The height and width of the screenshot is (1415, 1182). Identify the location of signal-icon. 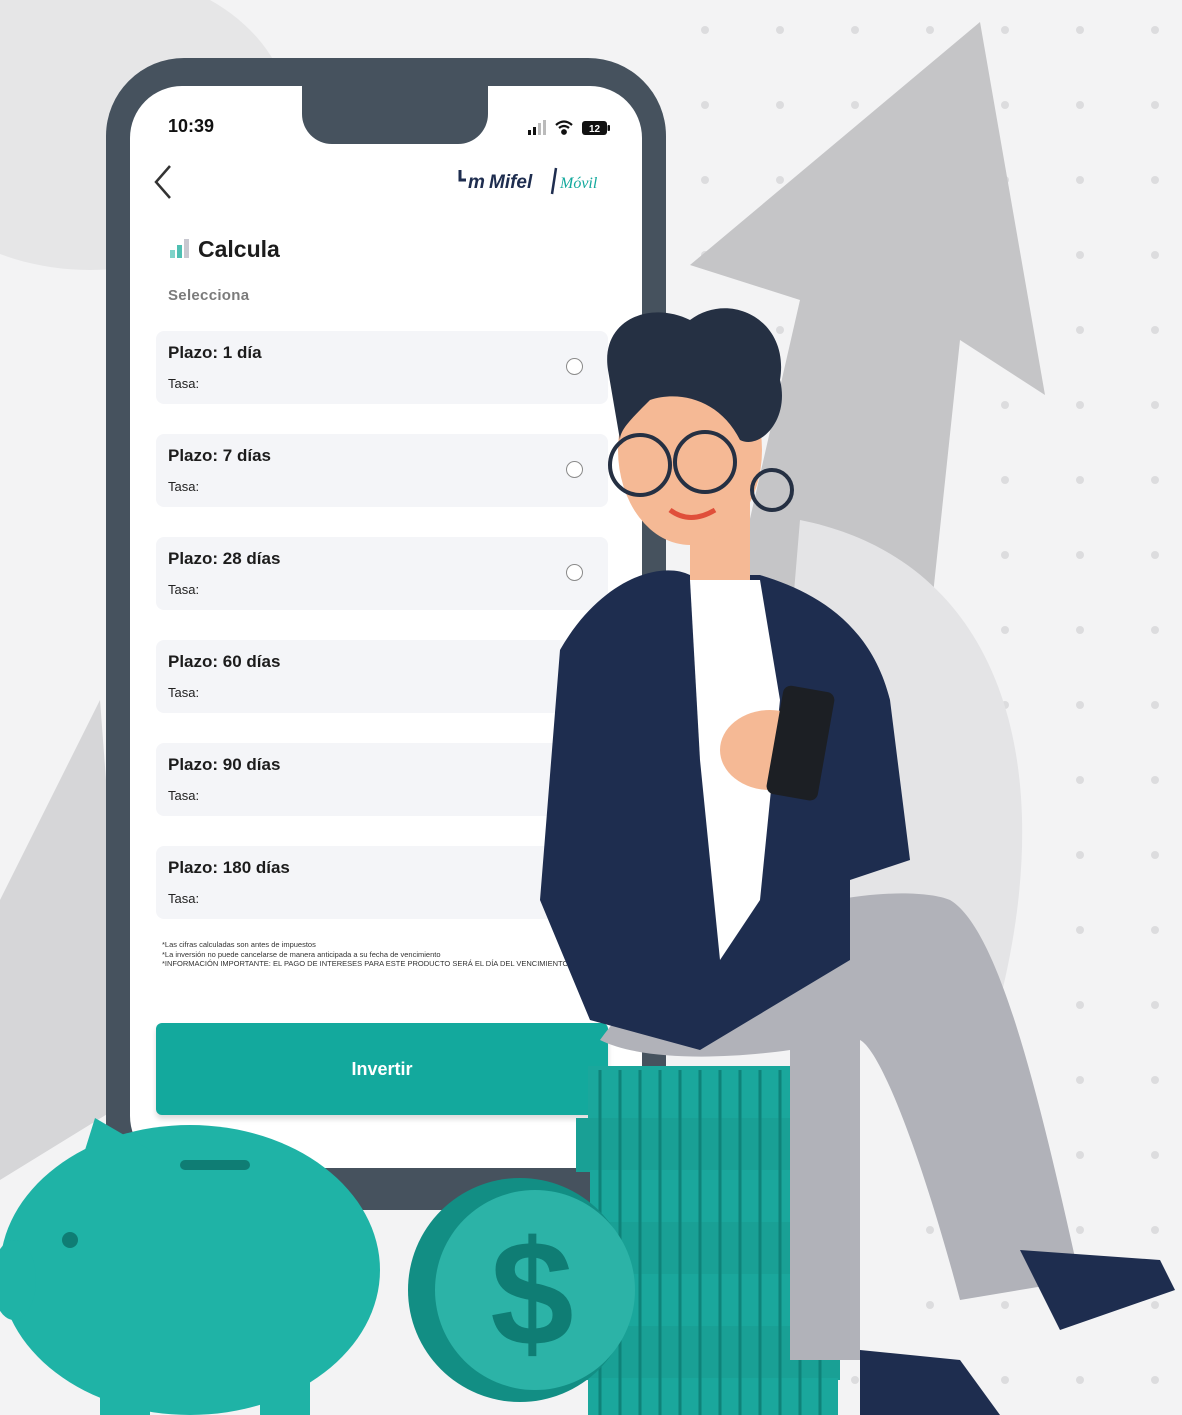
(537, 127).